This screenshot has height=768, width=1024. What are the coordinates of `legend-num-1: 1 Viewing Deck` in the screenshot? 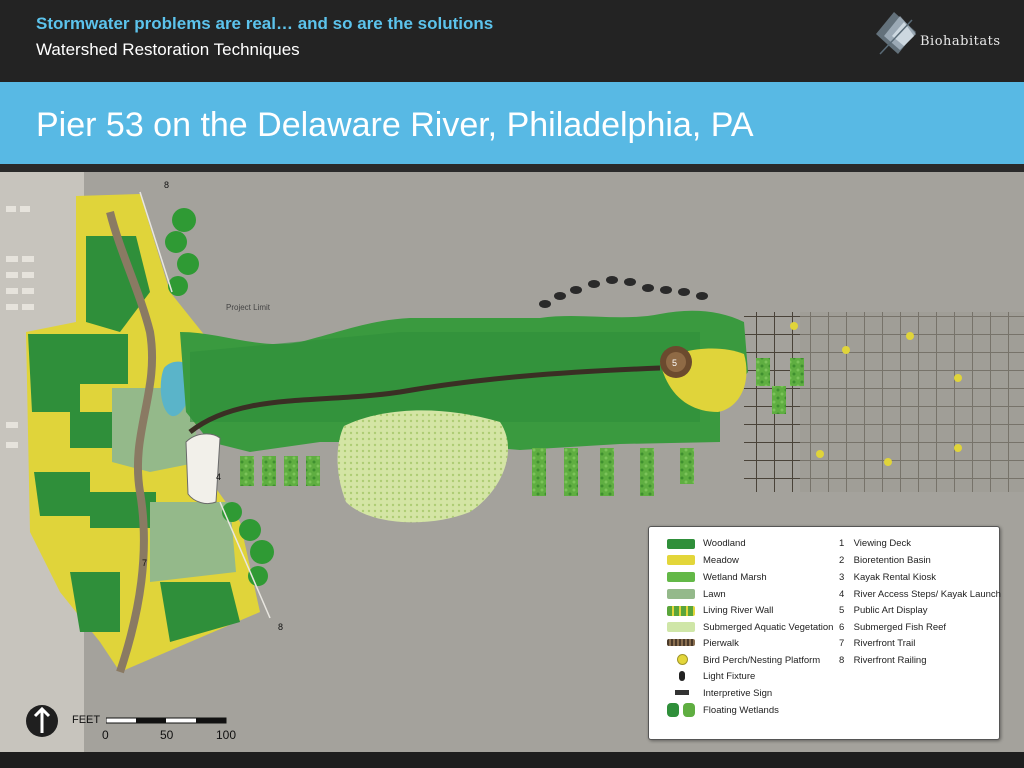 It's located at (875, 543).